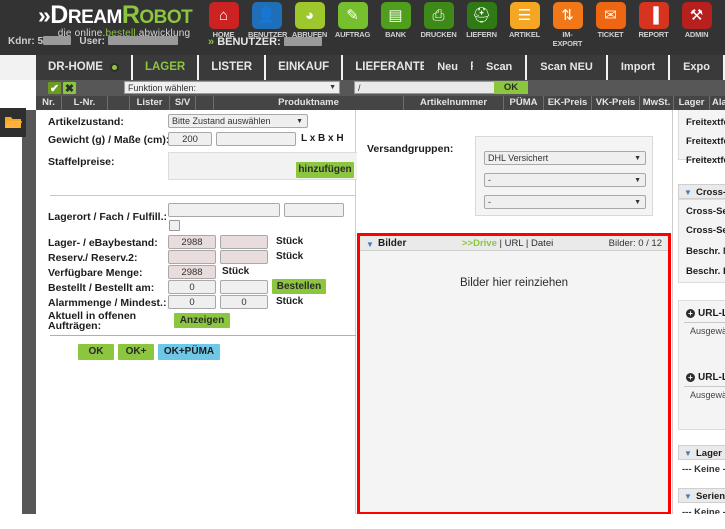  Describe the element at coordinates (309, 103) in the screenshot. I see `column-header-produktname: Produktname` at that location.